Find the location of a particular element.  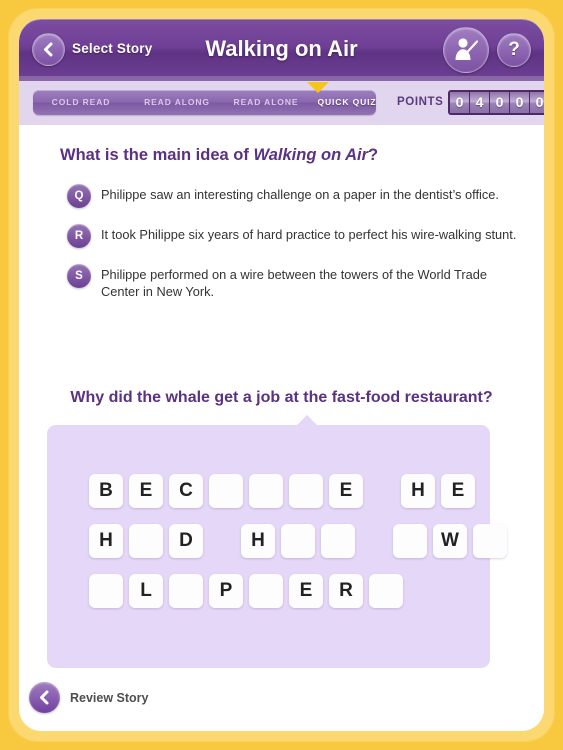

letter-tile-filled: P is located at coordinates (226, 591).